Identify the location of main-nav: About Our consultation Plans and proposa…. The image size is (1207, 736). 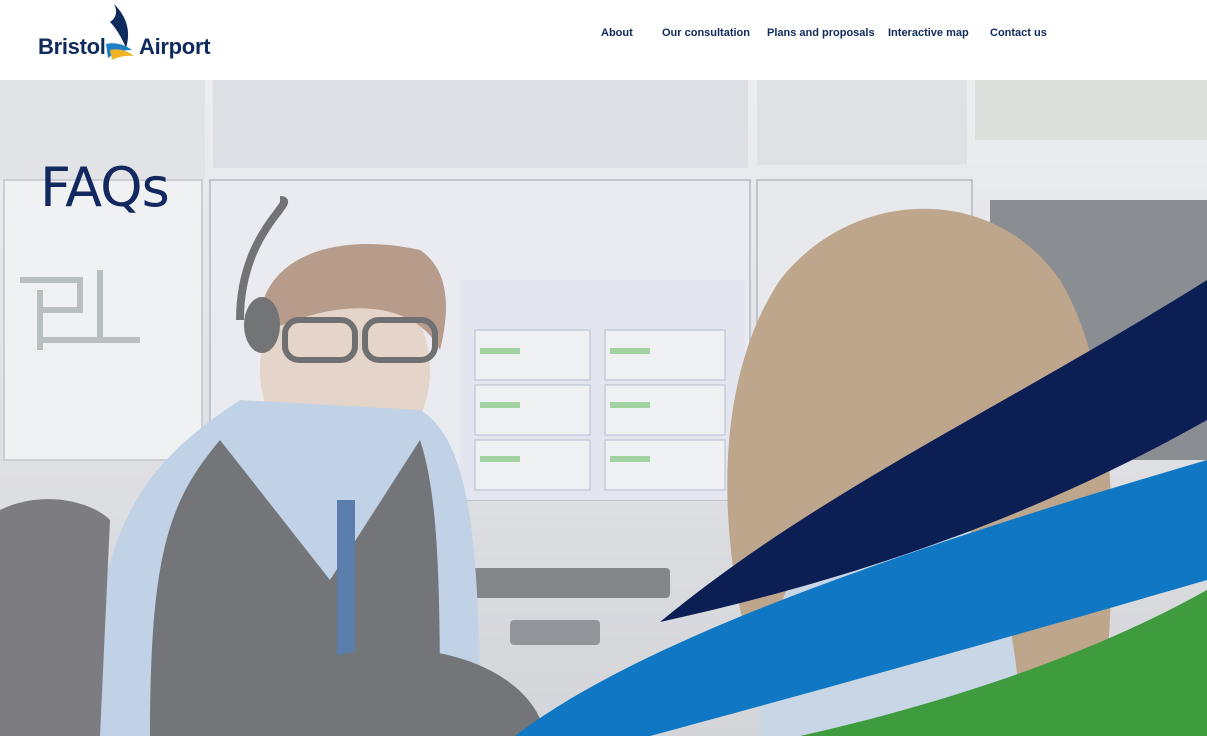
(603, 37).